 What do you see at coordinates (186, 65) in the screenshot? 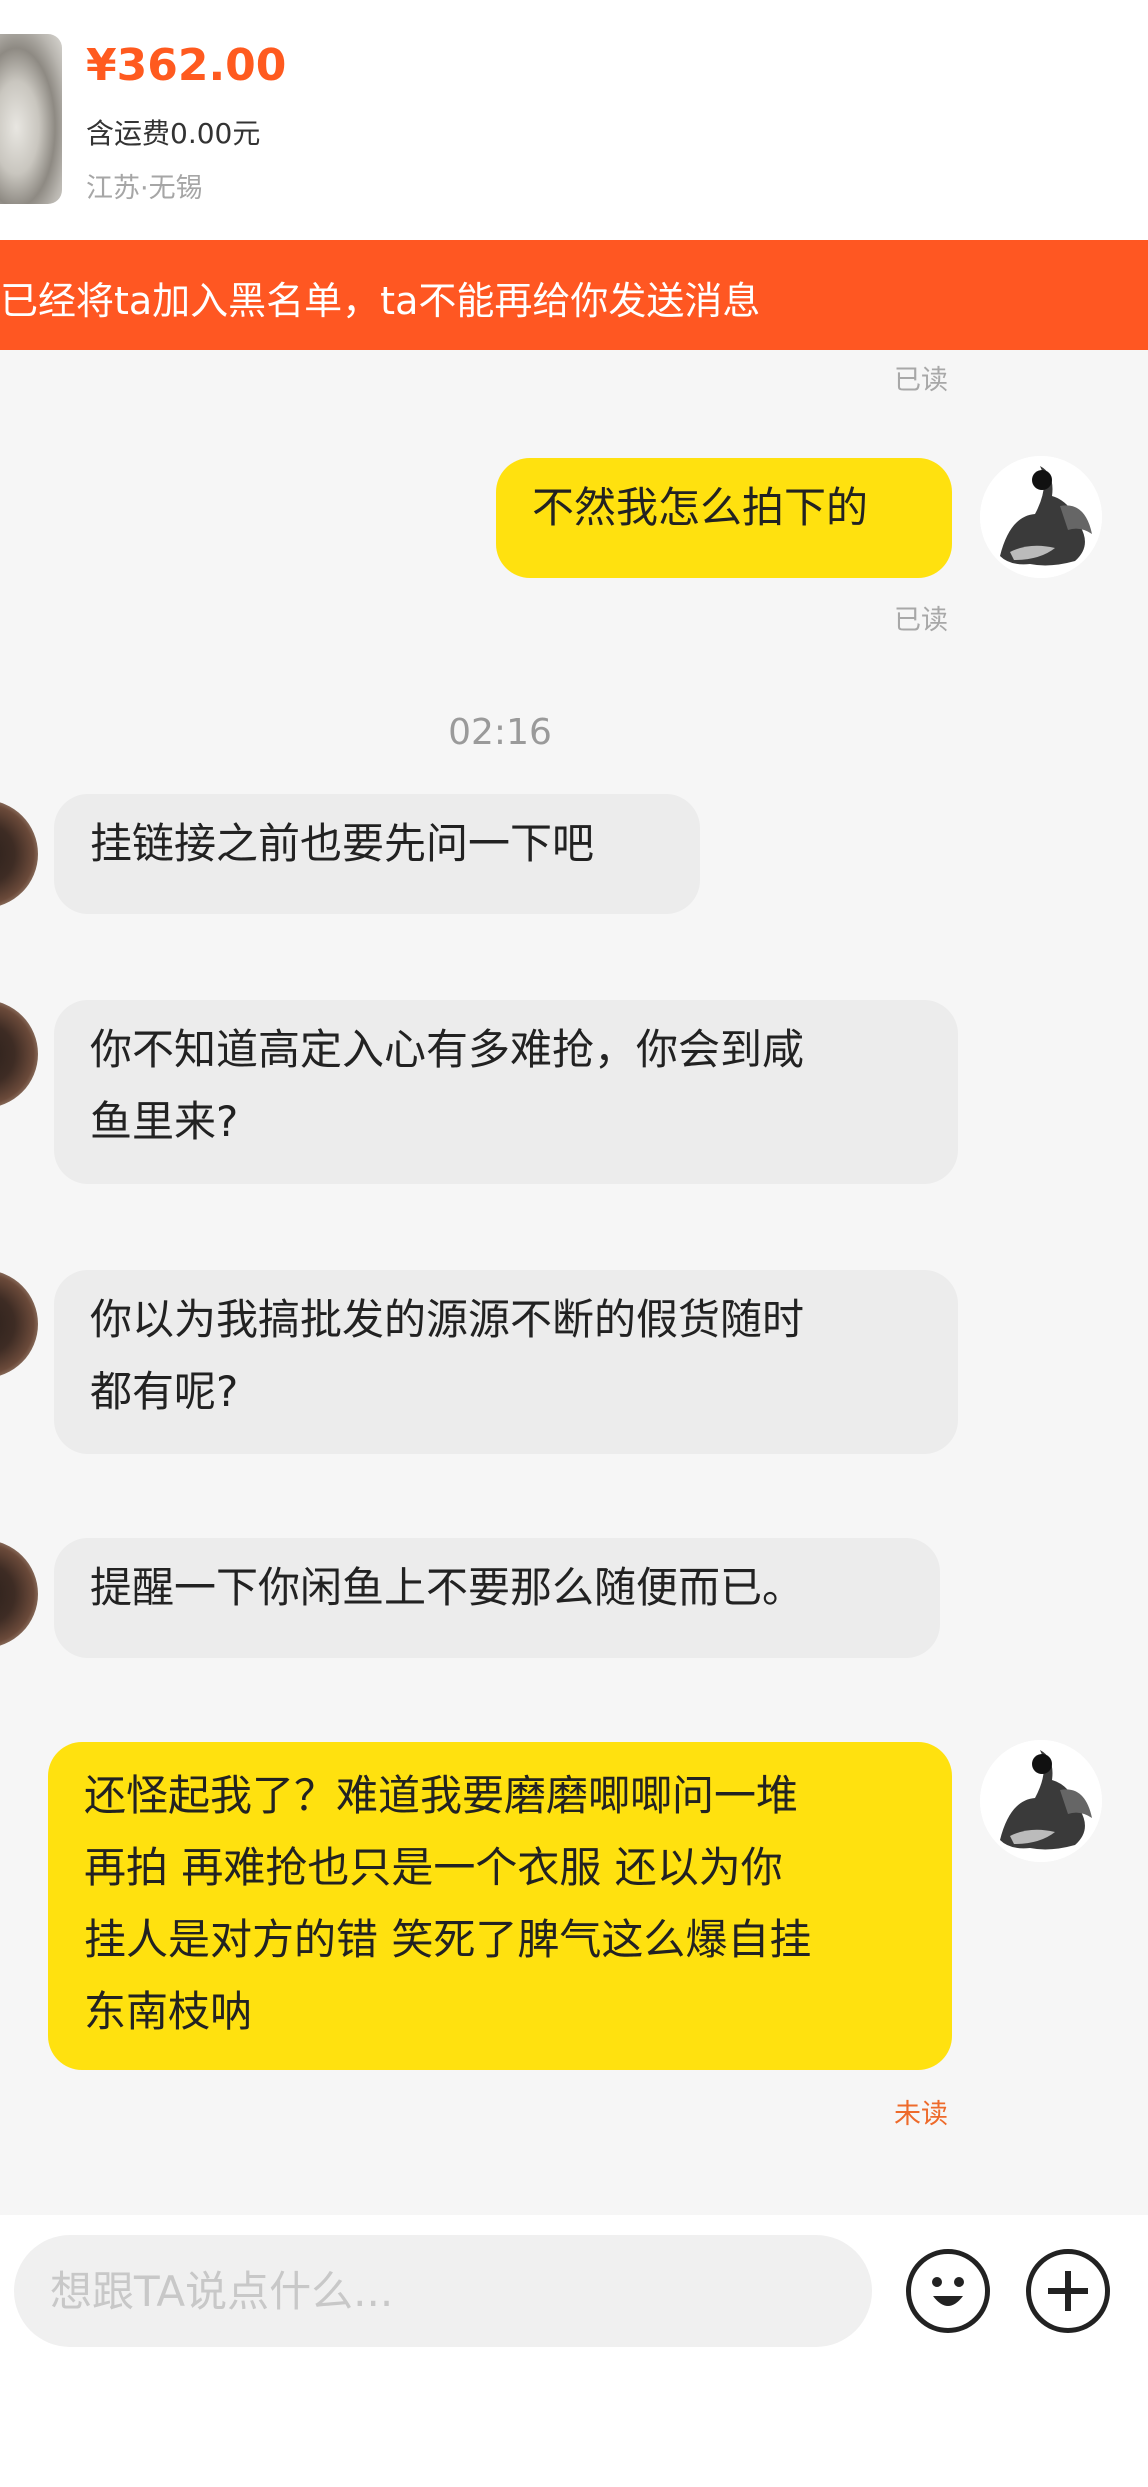
I see `product-price: ¥362.00` at bounding box center [186, 65].